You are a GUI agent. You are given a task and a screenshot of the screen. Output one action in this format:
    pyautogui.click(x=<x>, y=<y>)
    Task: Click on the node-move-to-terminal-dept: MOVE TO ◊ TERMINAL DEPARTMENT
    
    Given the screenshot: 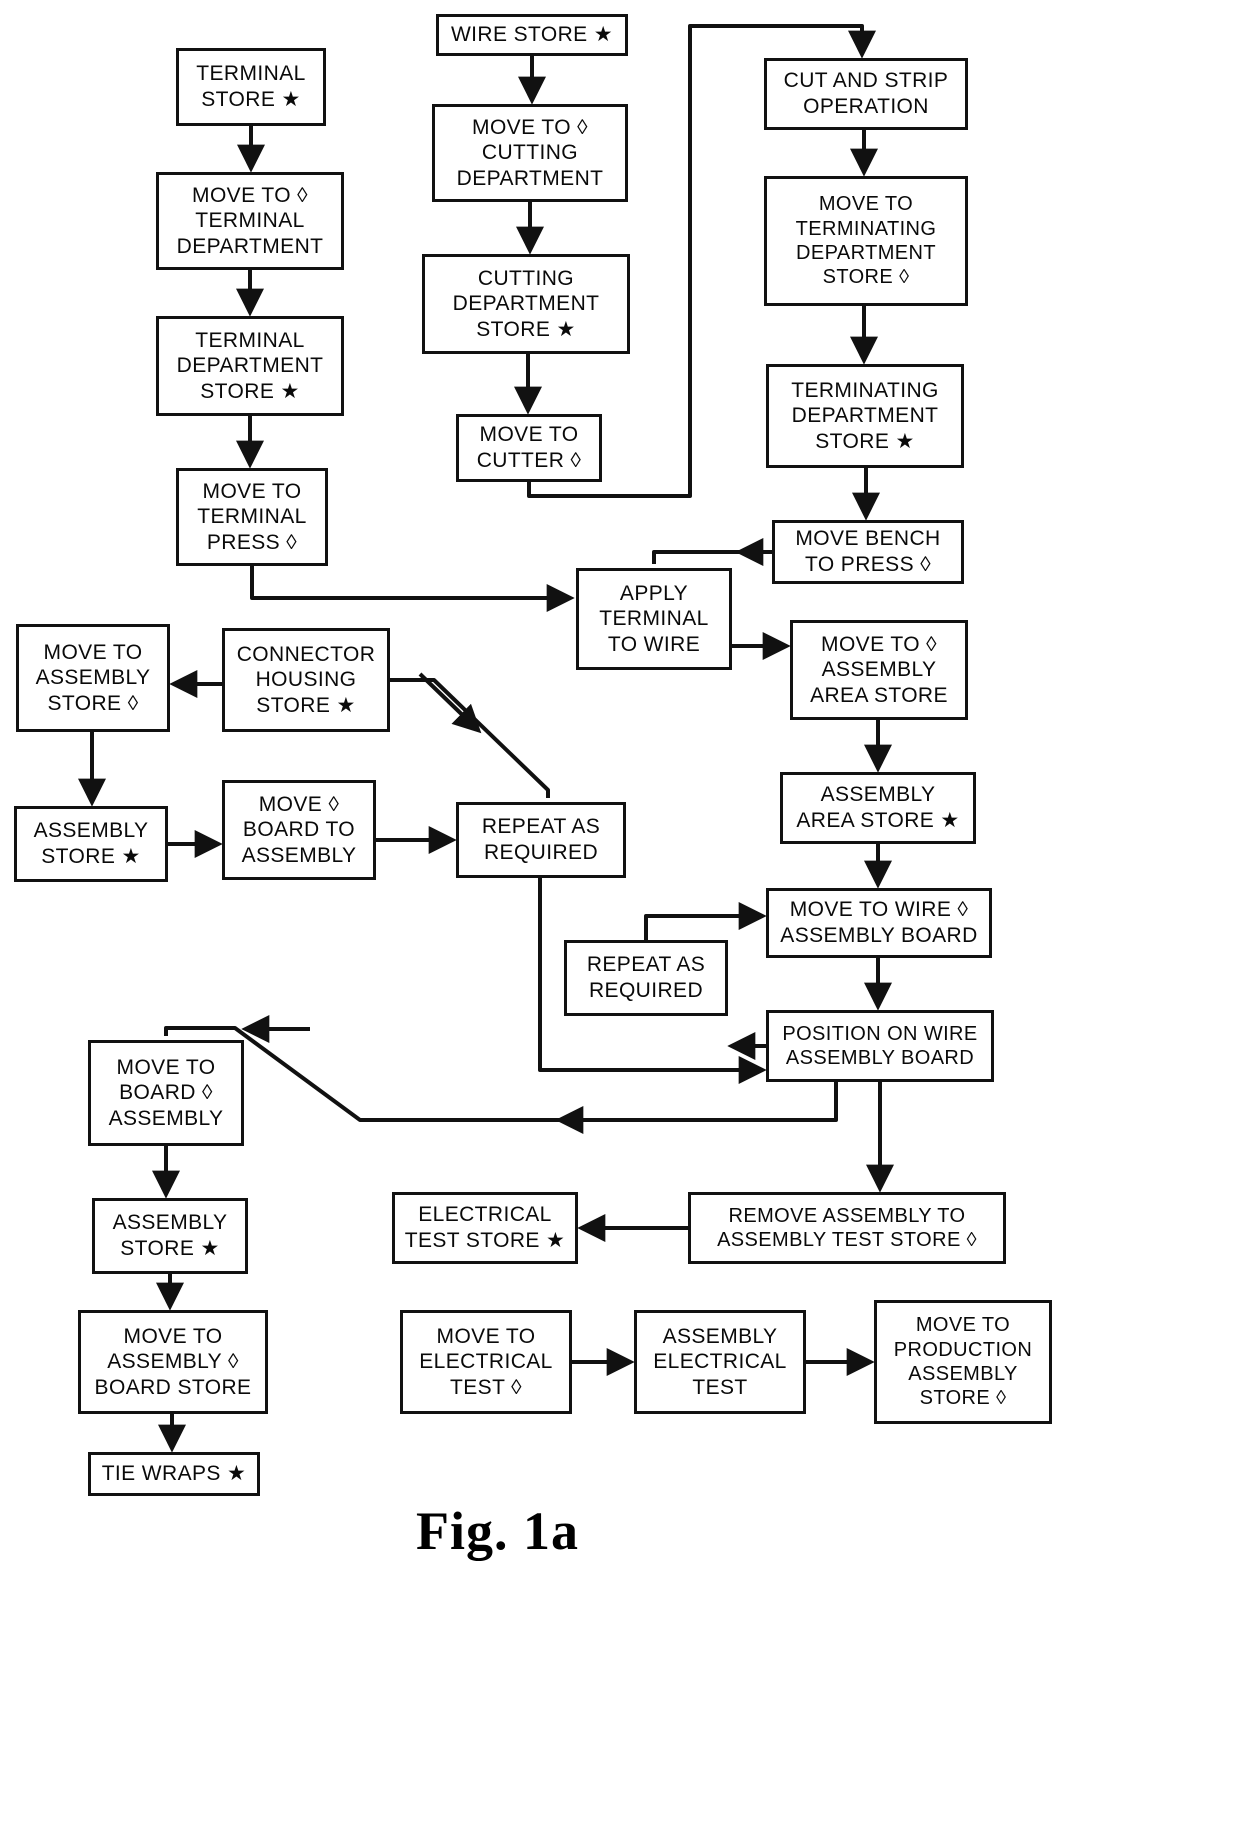 What is the action you would take?
    pyautogui.click(x=250, y=221)
    